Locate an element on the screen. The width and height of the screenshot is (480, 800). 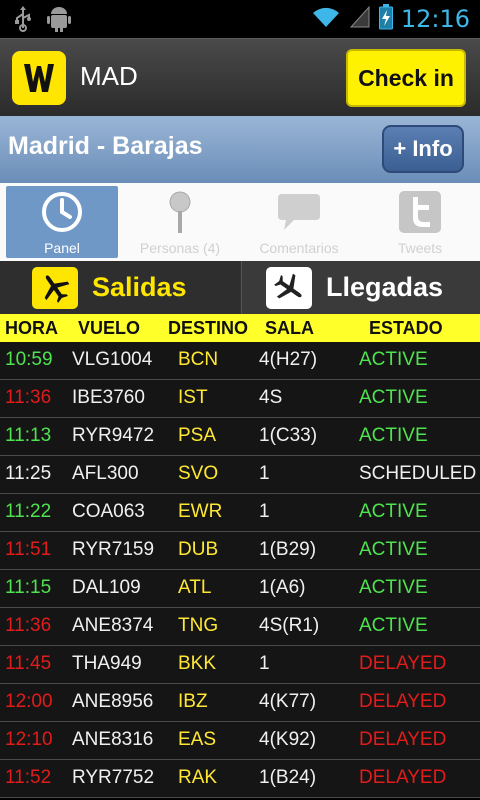
flight-time: 12:10 is located at coordinates (29, 739).